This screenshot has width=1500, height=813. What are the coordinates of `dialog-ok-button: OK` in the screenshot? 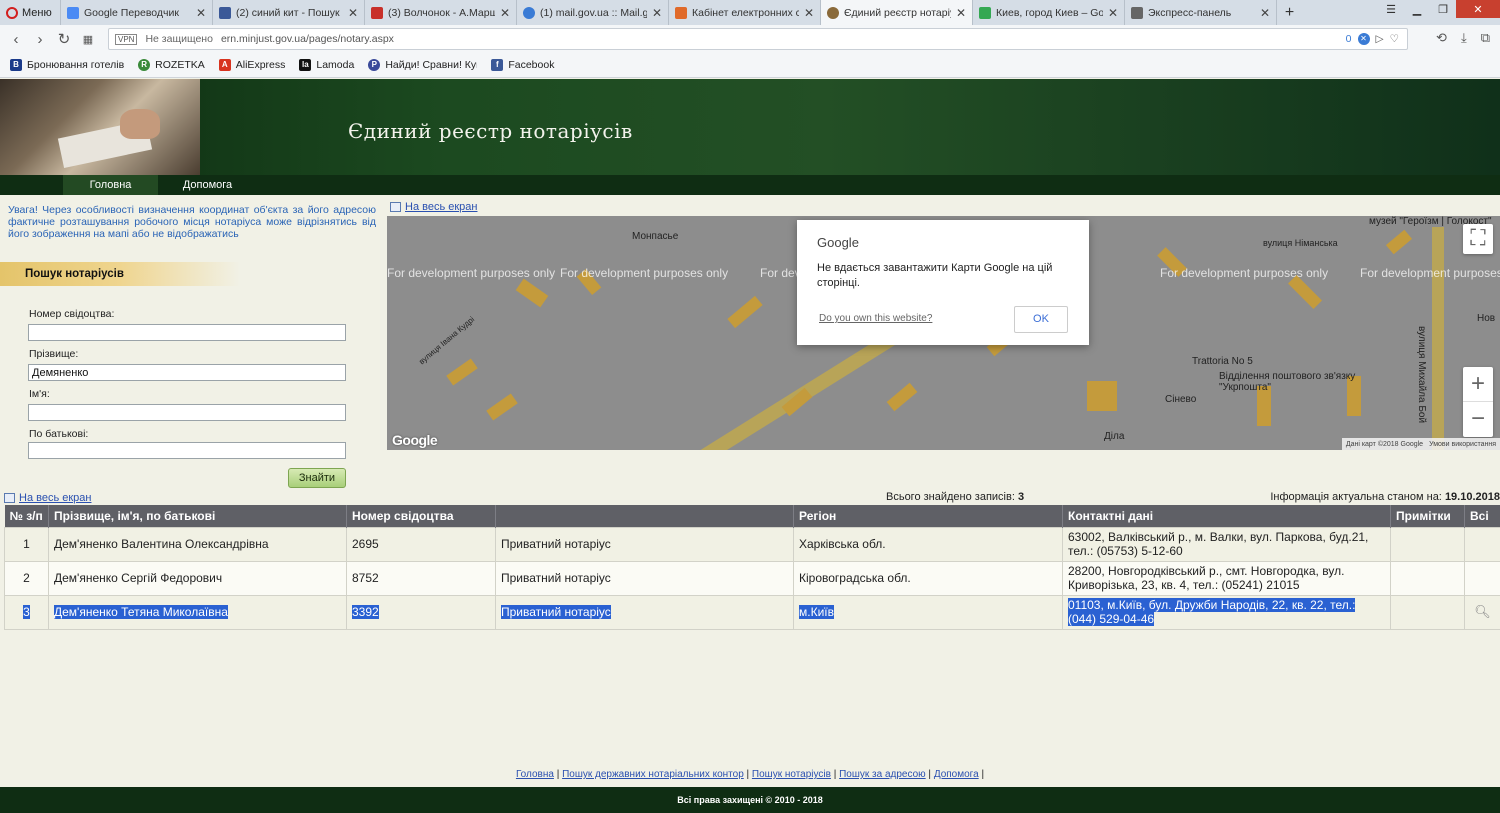 It's located at (1041, 319).